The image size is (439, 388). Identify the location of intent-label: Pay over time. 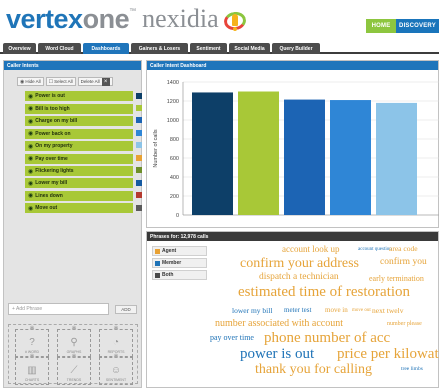
(51, 158).